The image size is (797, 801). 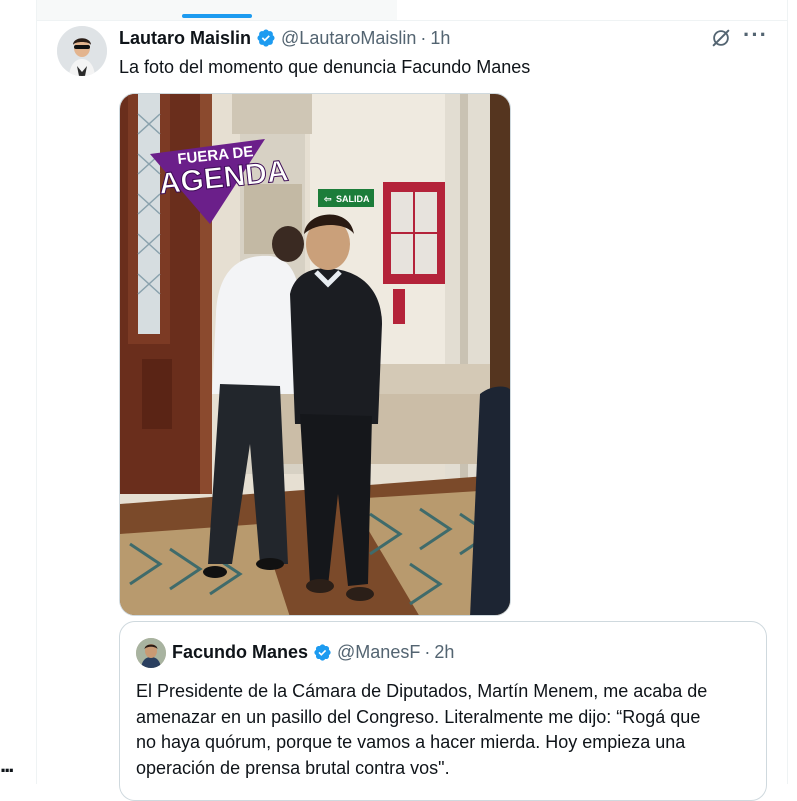 I want to click on quoted-tweet-timestamp: 2h, so click(x=444, y=652).